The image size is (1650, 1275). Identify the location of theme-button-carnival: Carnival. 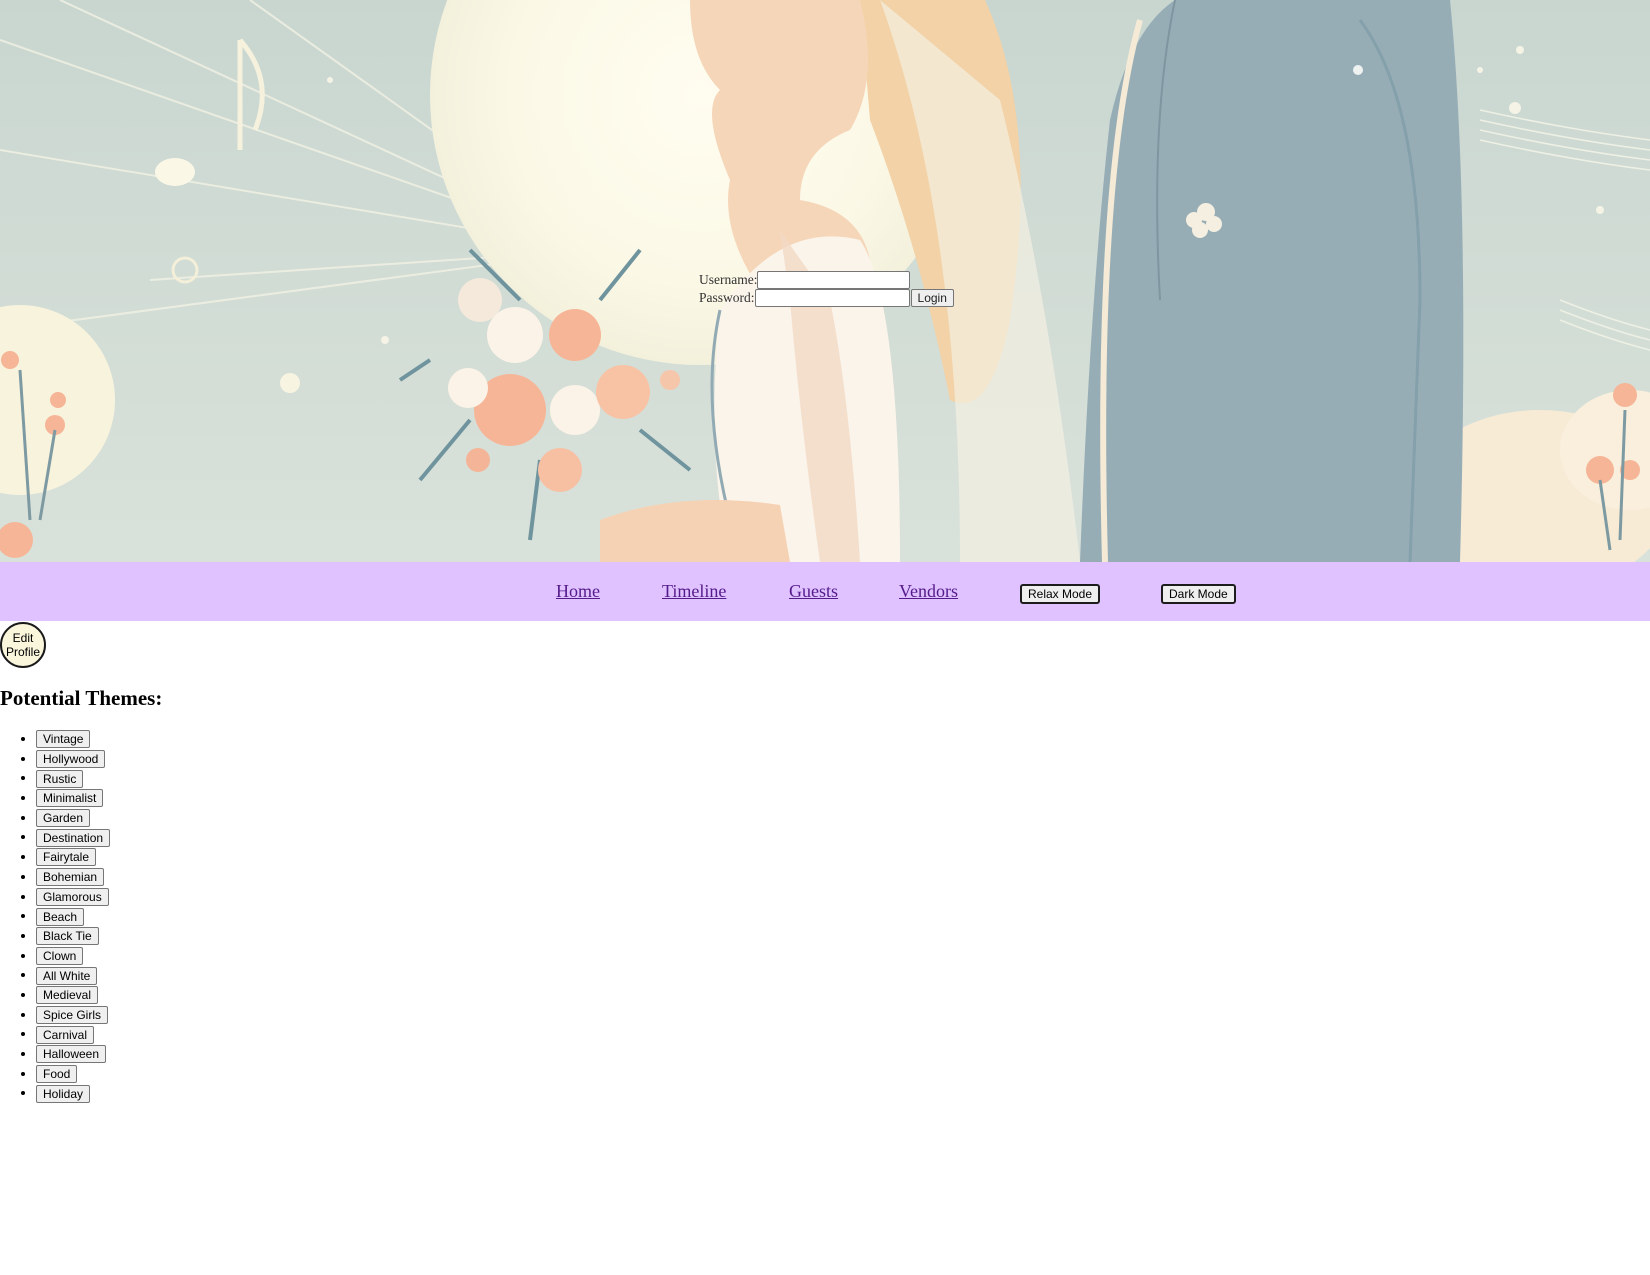
(65, 1034).